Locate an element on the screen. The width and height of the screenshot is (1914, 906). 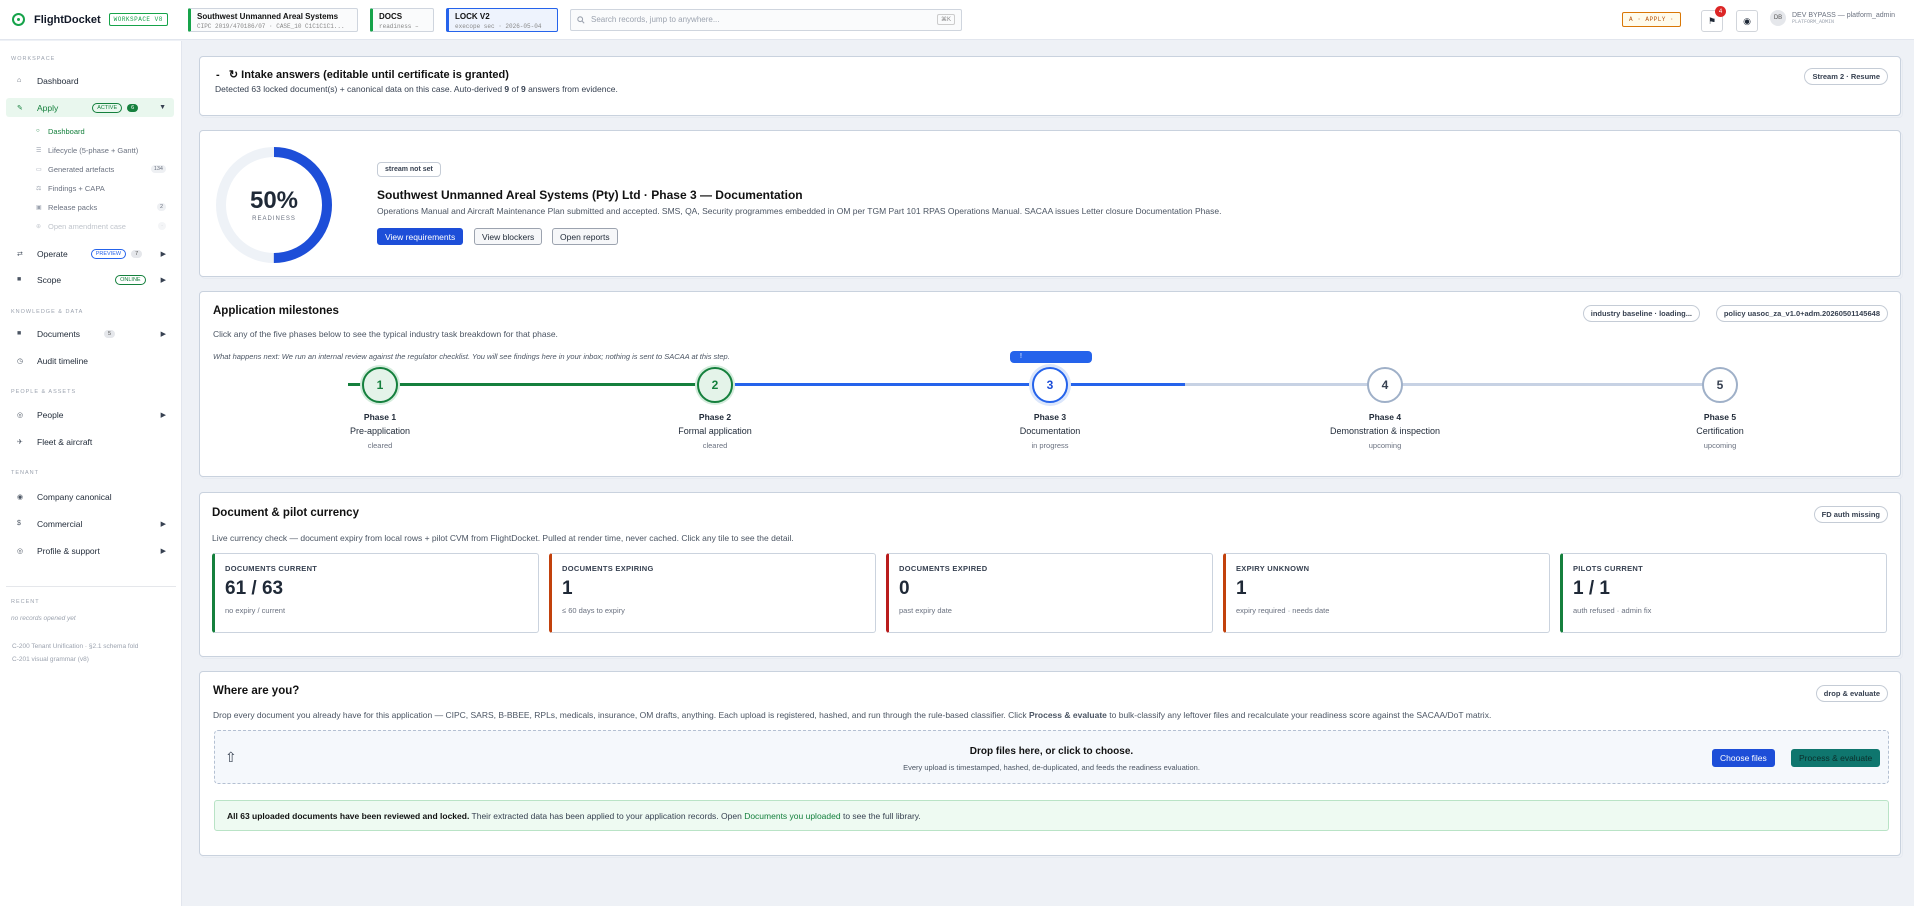
sidebar-item-label: Profile & support is located at coordinates (68, 550).